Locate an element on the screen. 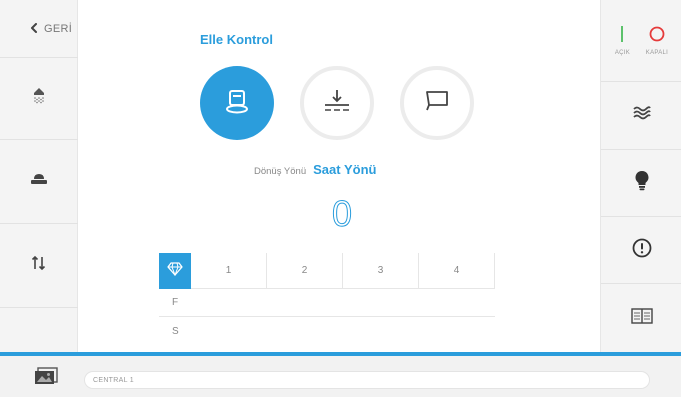 This screenshot has height=397, width=681. chevron-left-icon is located at coordinates (34, 29).